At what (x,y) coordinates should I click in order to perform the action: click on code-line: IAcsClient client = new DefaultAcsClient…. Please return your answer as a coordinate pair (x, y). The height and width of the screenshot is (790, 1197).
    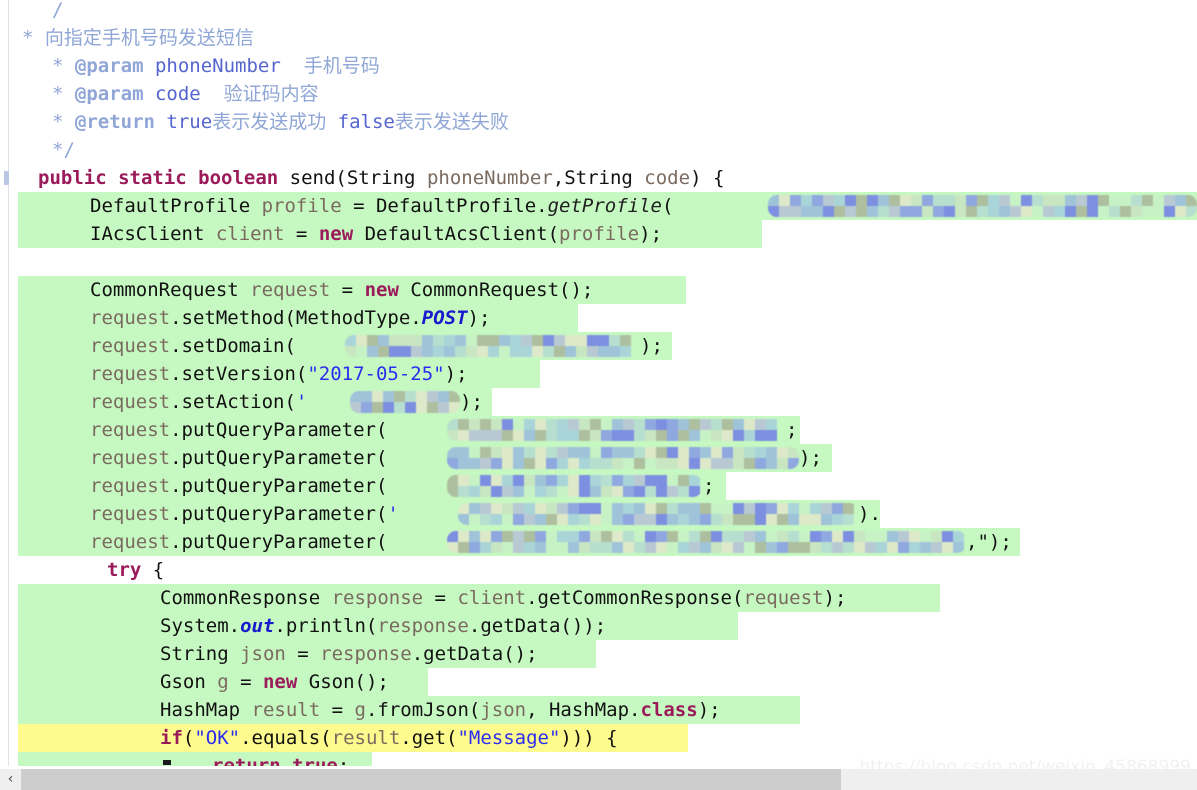
    Looking at the image, I should click on (598, 234).